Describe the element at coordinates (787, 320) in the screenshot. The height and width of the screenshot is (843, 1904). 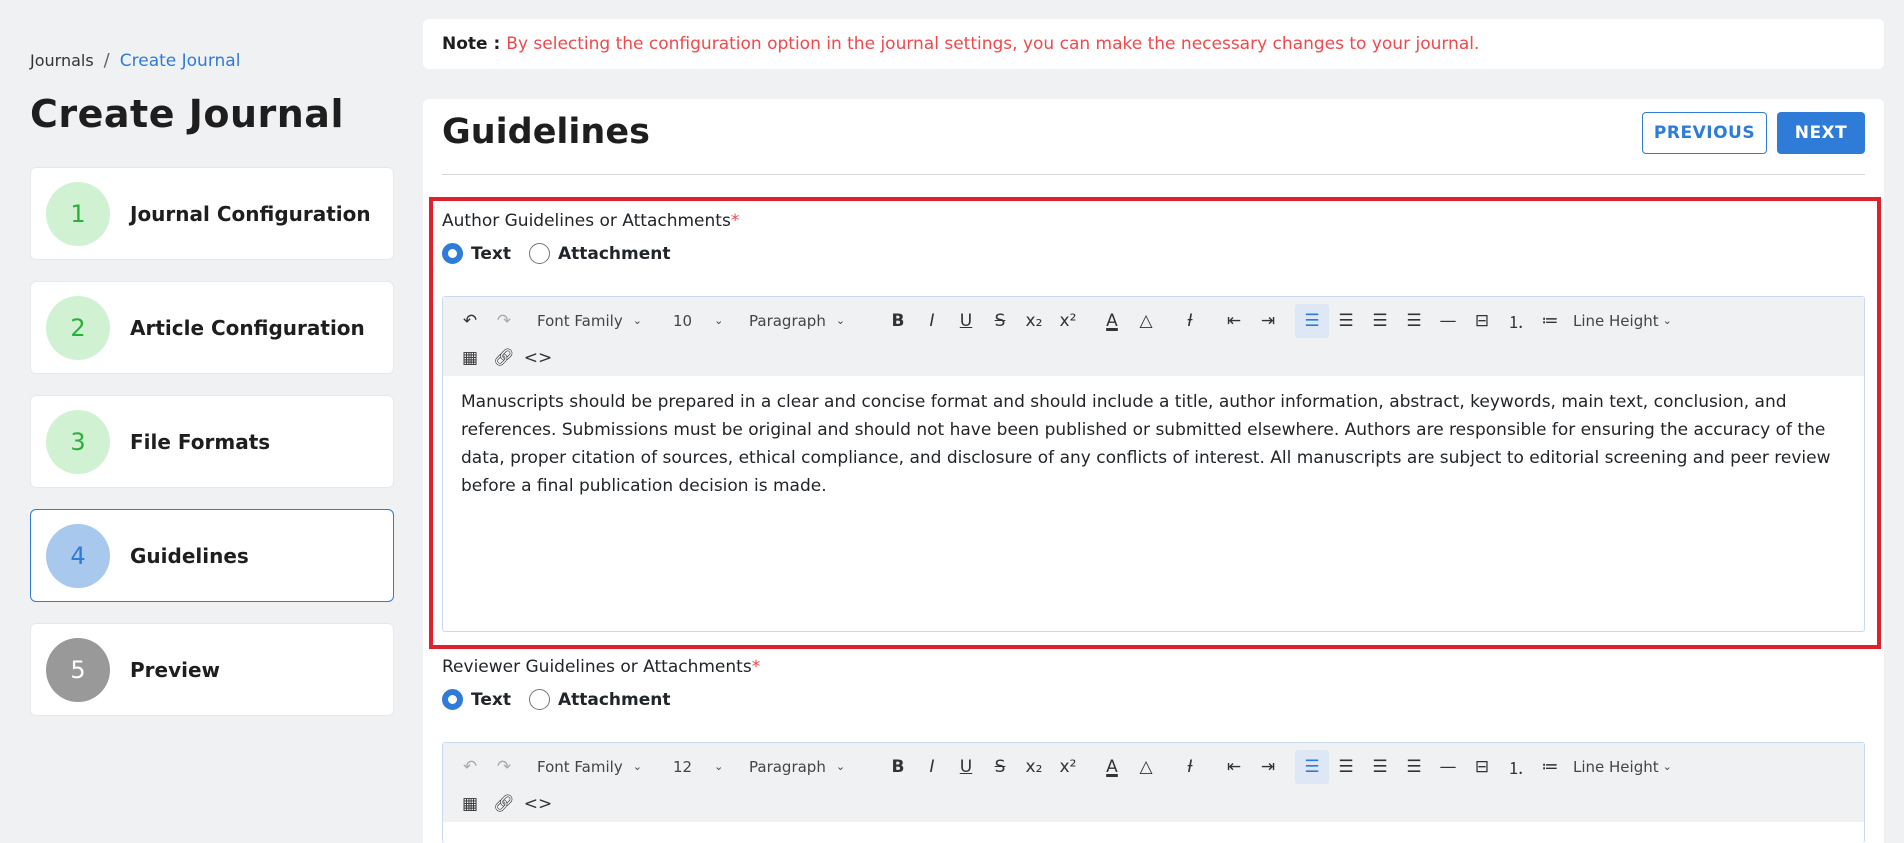
I see `block-format-value: Paragraph` at that location.